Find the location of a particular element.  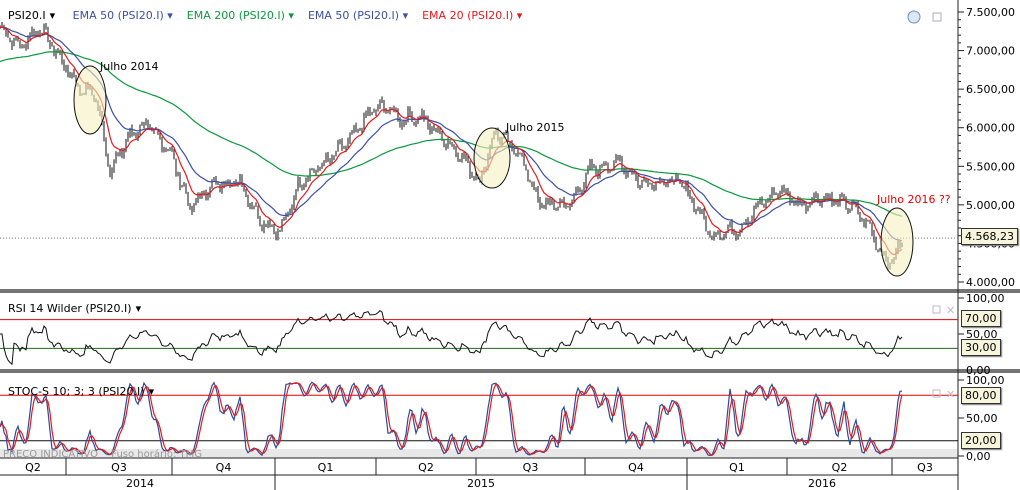

clock-icon is located at coordinates (914, 17).